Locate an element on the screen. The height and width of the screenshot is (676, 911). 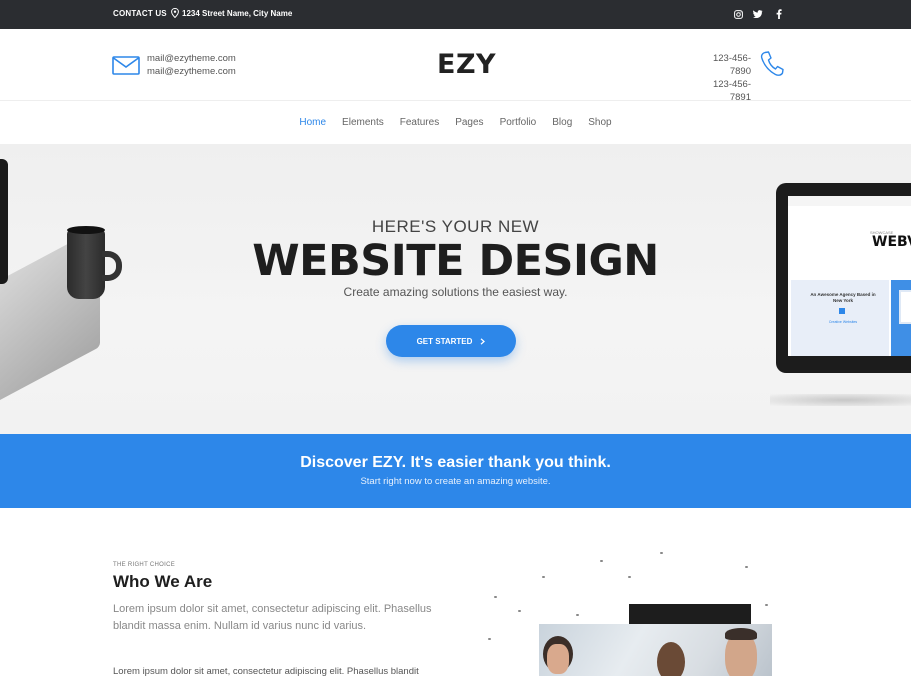
email-list: mail@ezytheme.com mail@ezytheme.com is located at coordinates (191, 65).